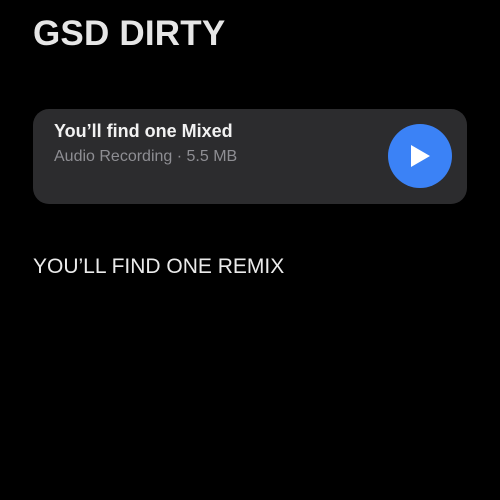  What do you see at coordinates (159, 266) in the screenshot?
I see `message-text: YOU’LL FIND ONE REMIX` at bounding box center [159, 266].